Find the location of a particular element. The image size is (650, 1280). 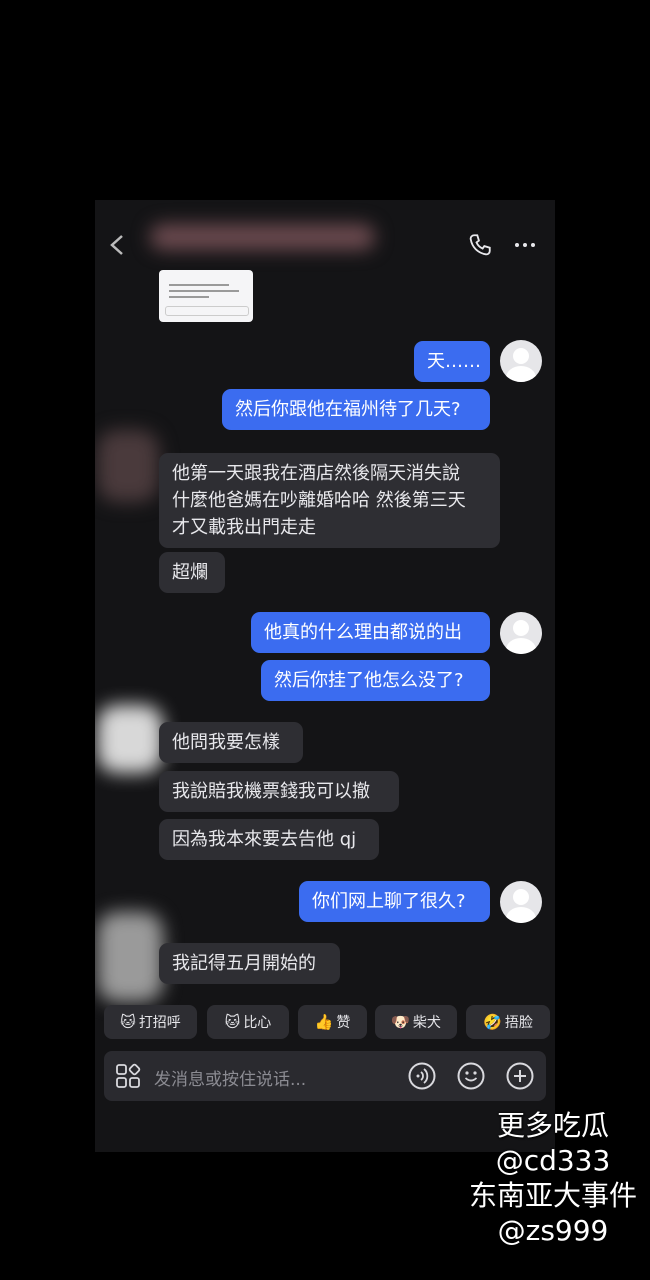

message-bubble-outgoing: 然后你跟他在福州待了几天? is located at coordinates (356, 409).